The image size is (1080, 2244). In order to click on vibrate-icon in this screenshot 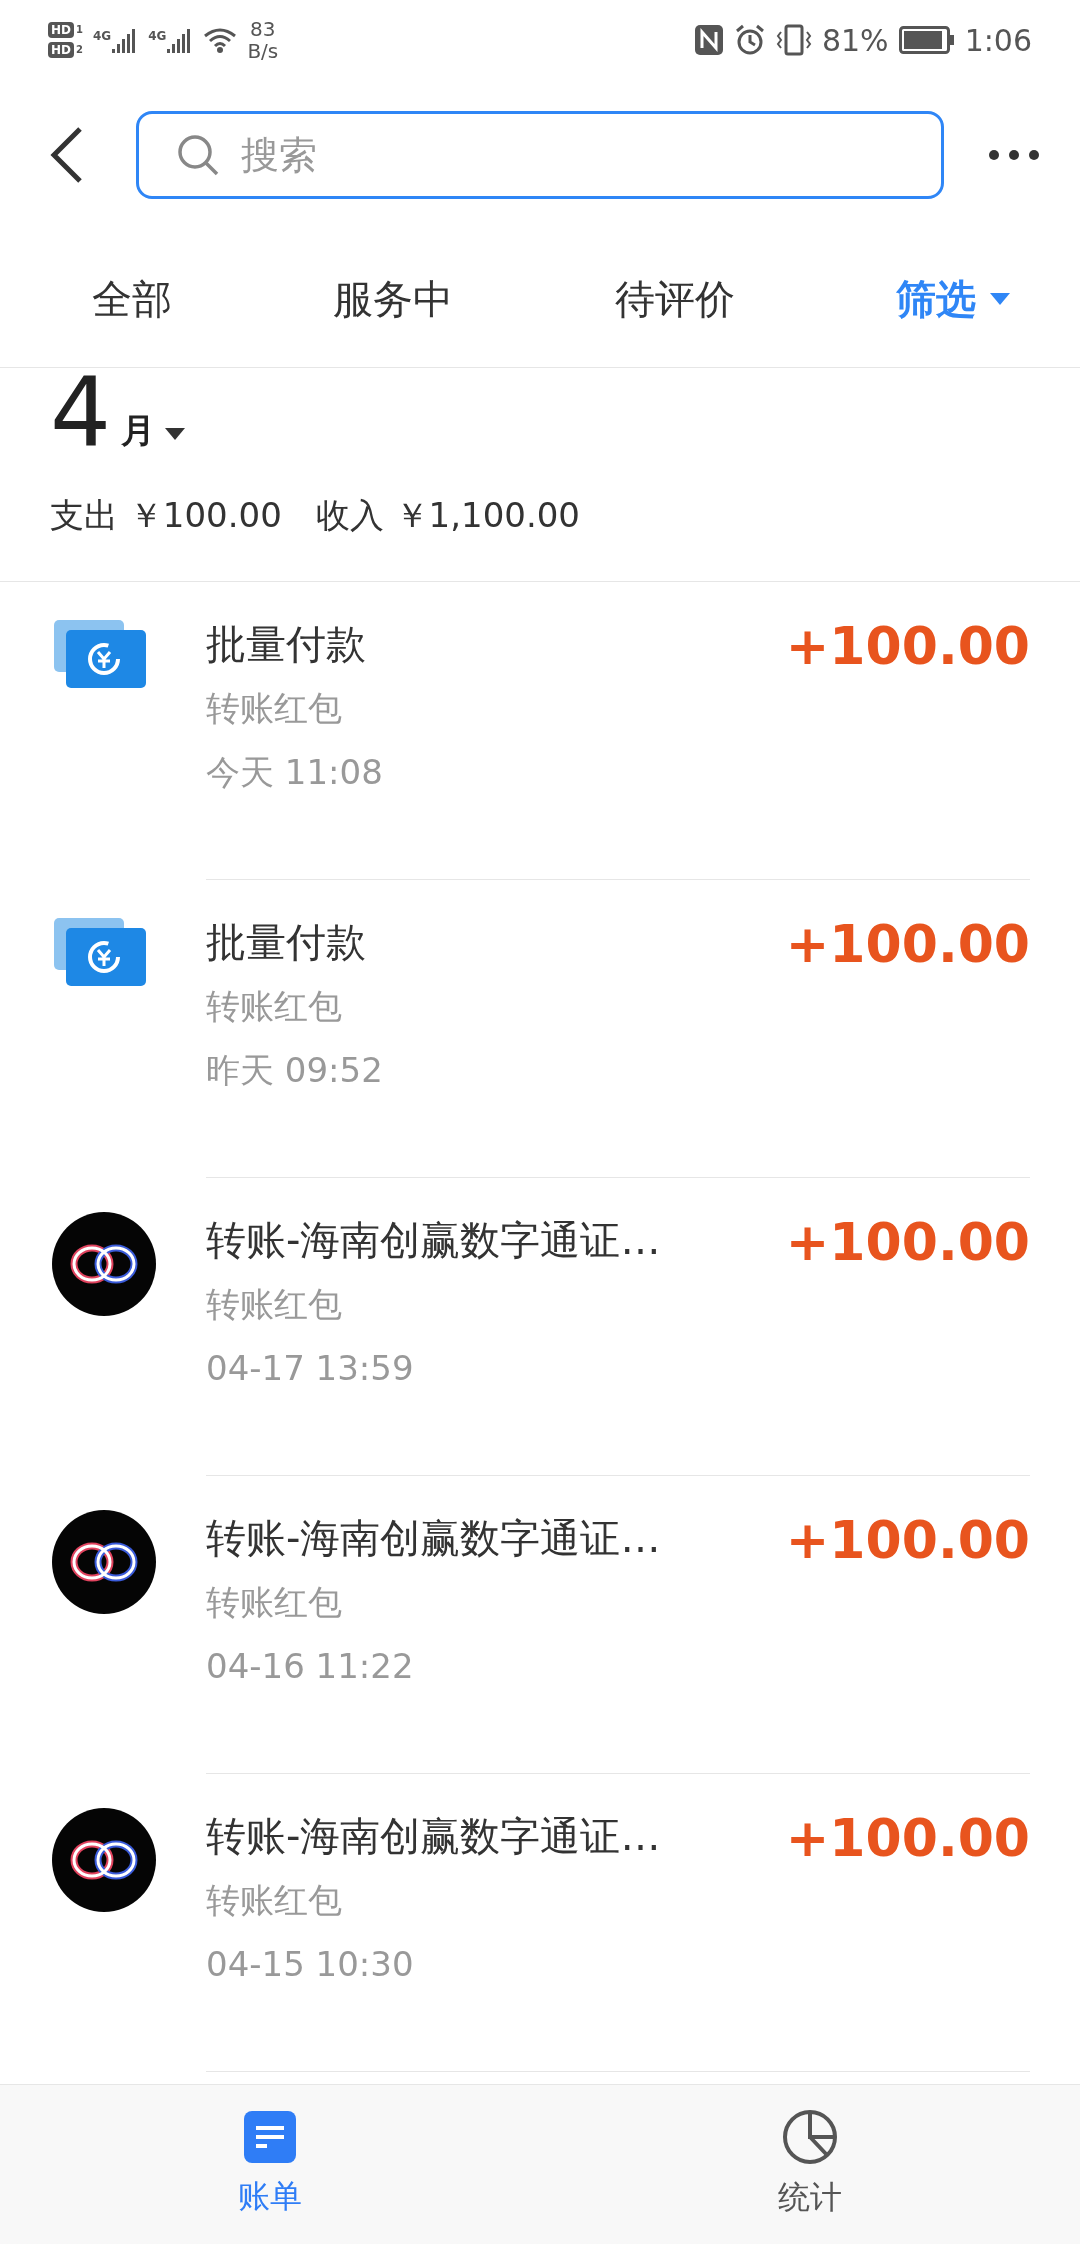, I will do `click(793, 40)`.